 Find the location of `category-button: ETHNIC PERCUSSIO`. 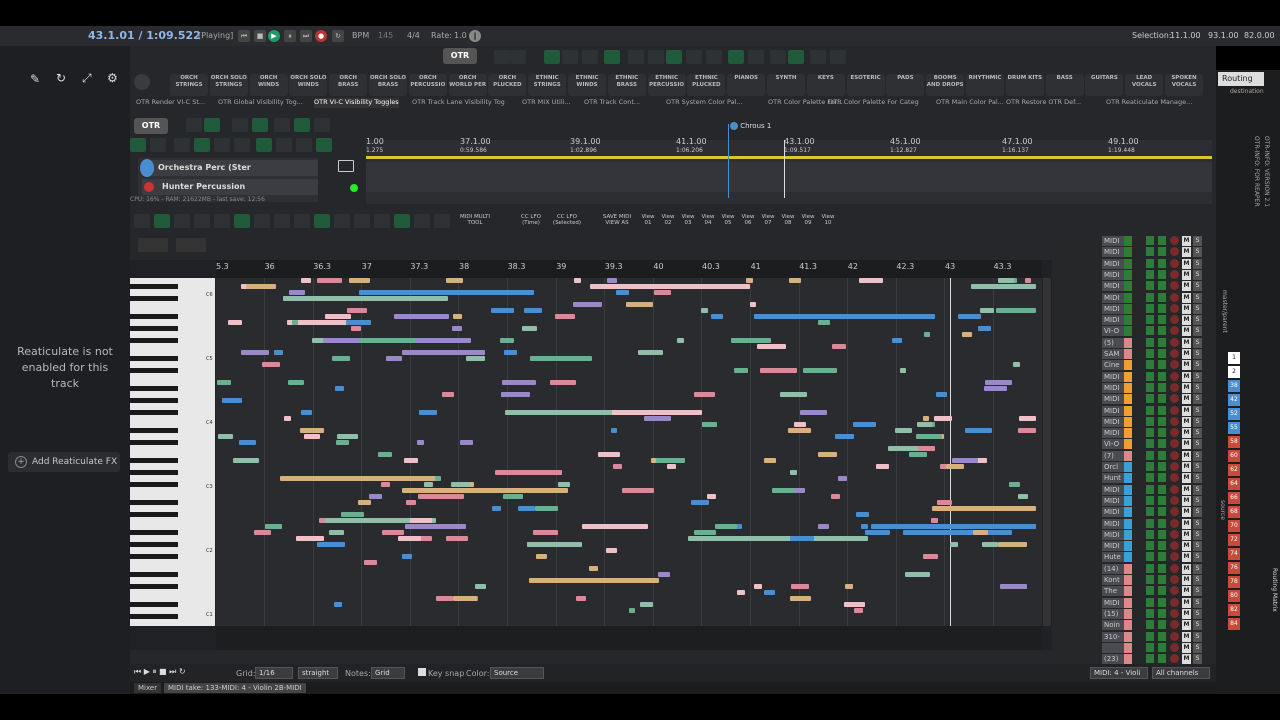

category-button: ETHNIC PERCUSSIO is located at coordinates (666, 85).